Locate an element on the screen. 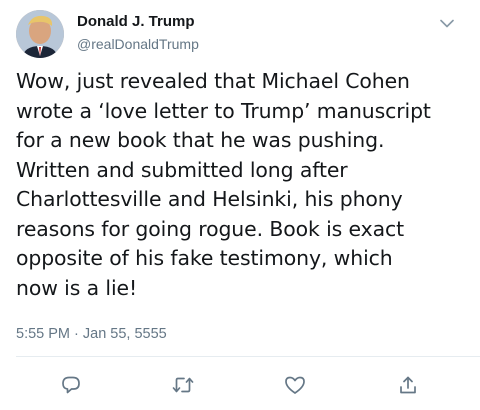  tweet-menu-button is located at coordinates (447, 23).